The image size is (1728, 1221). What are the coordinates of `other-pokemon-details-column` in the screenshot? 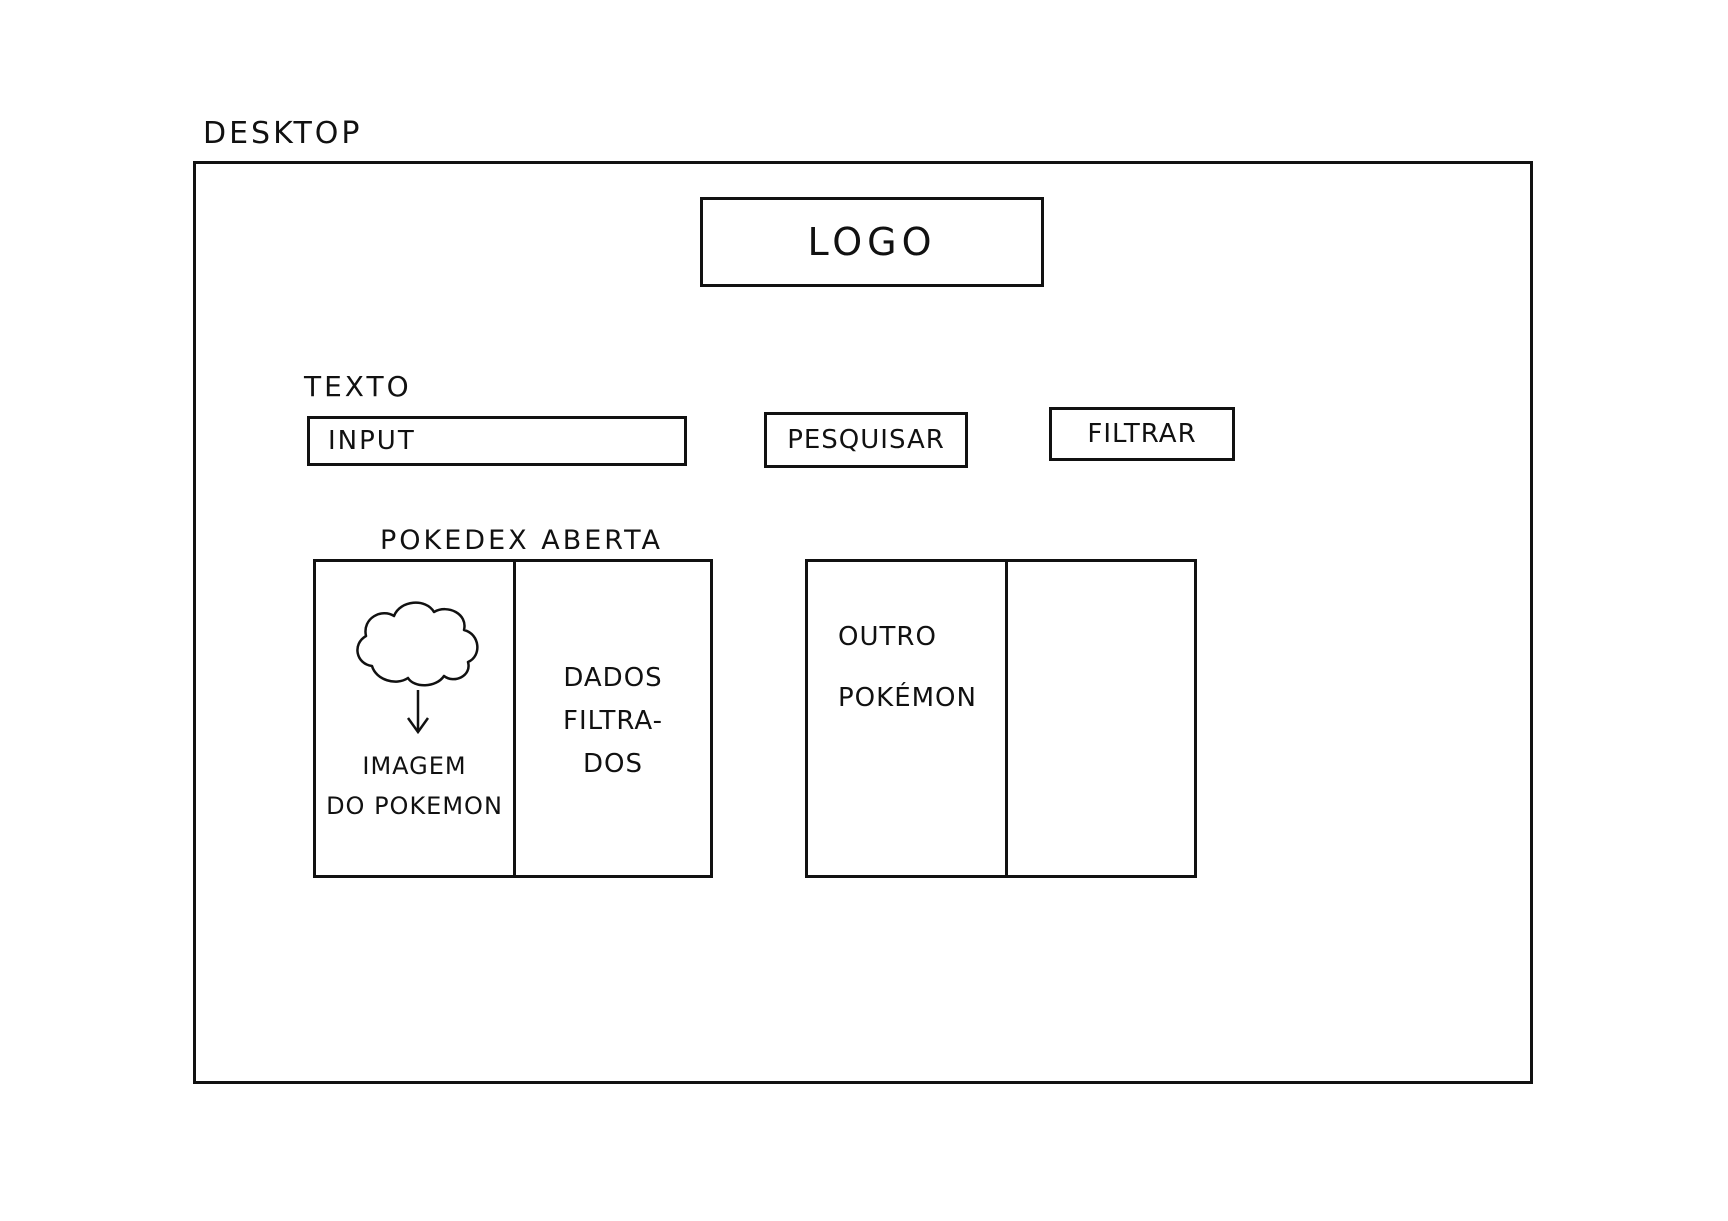 It's located at (1101, 718).